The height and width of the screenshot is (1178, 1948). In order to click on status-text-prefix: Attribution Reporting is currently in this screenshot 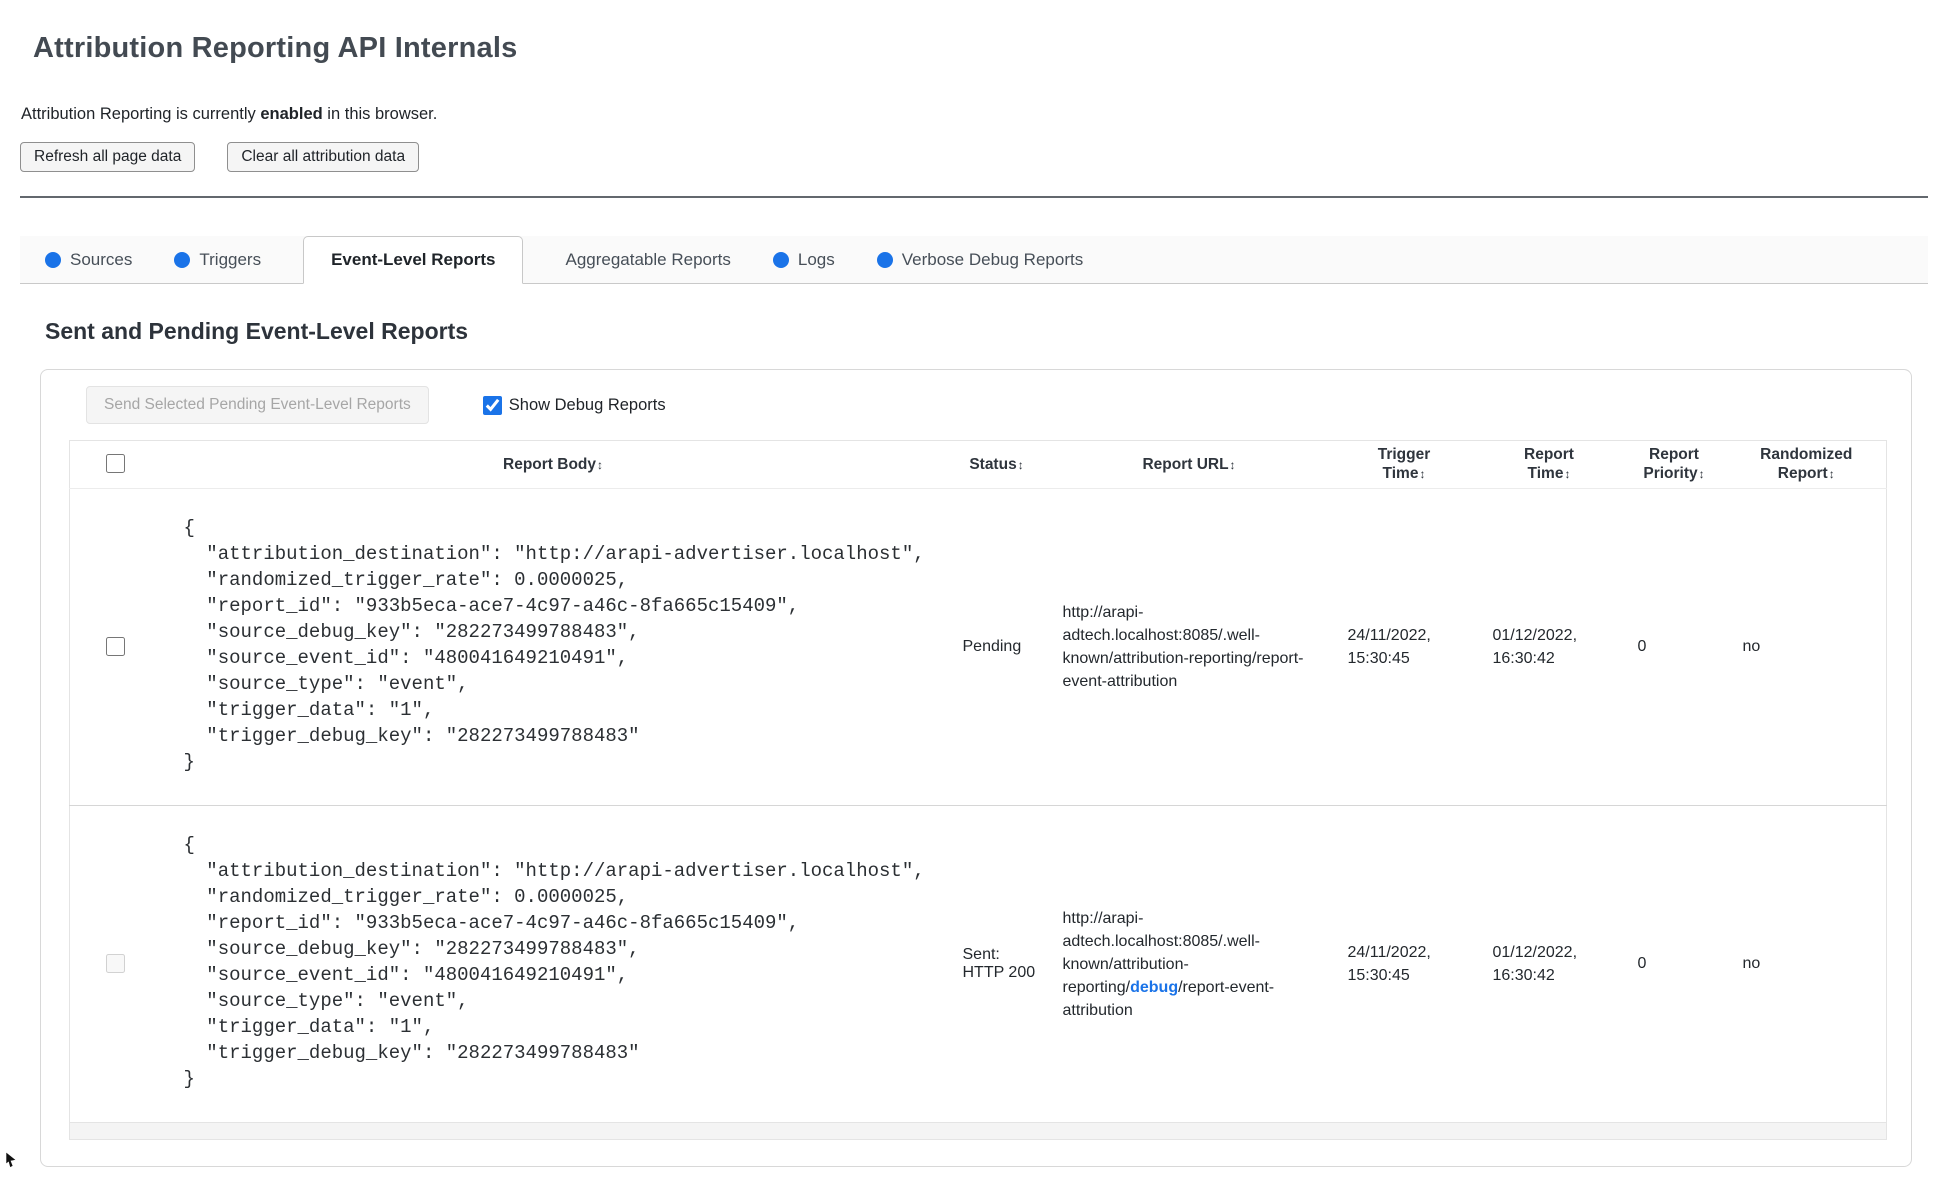, I will do `click(141, 114)`.